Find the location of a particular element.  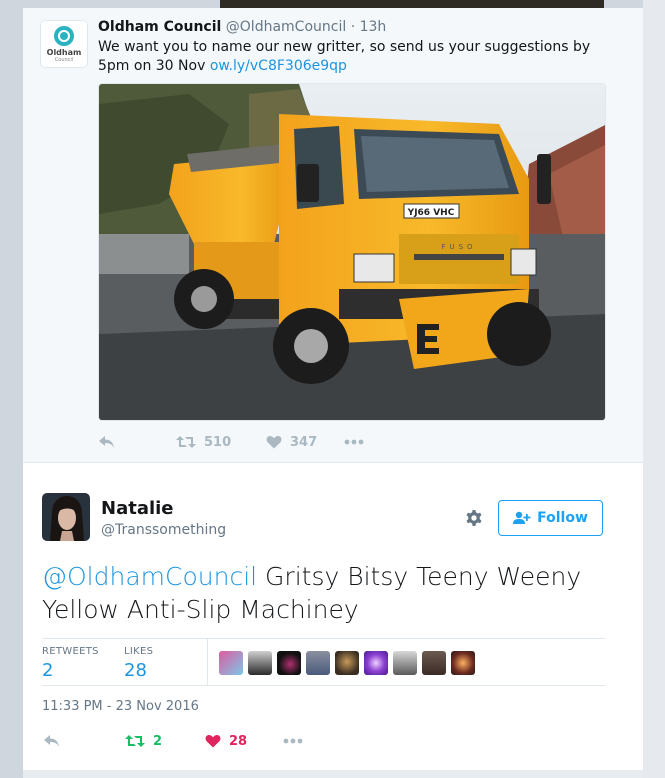

parent-tweet-header: Oldham Council @OldhamCouncil · 13h is located at coordinates (242, 27).